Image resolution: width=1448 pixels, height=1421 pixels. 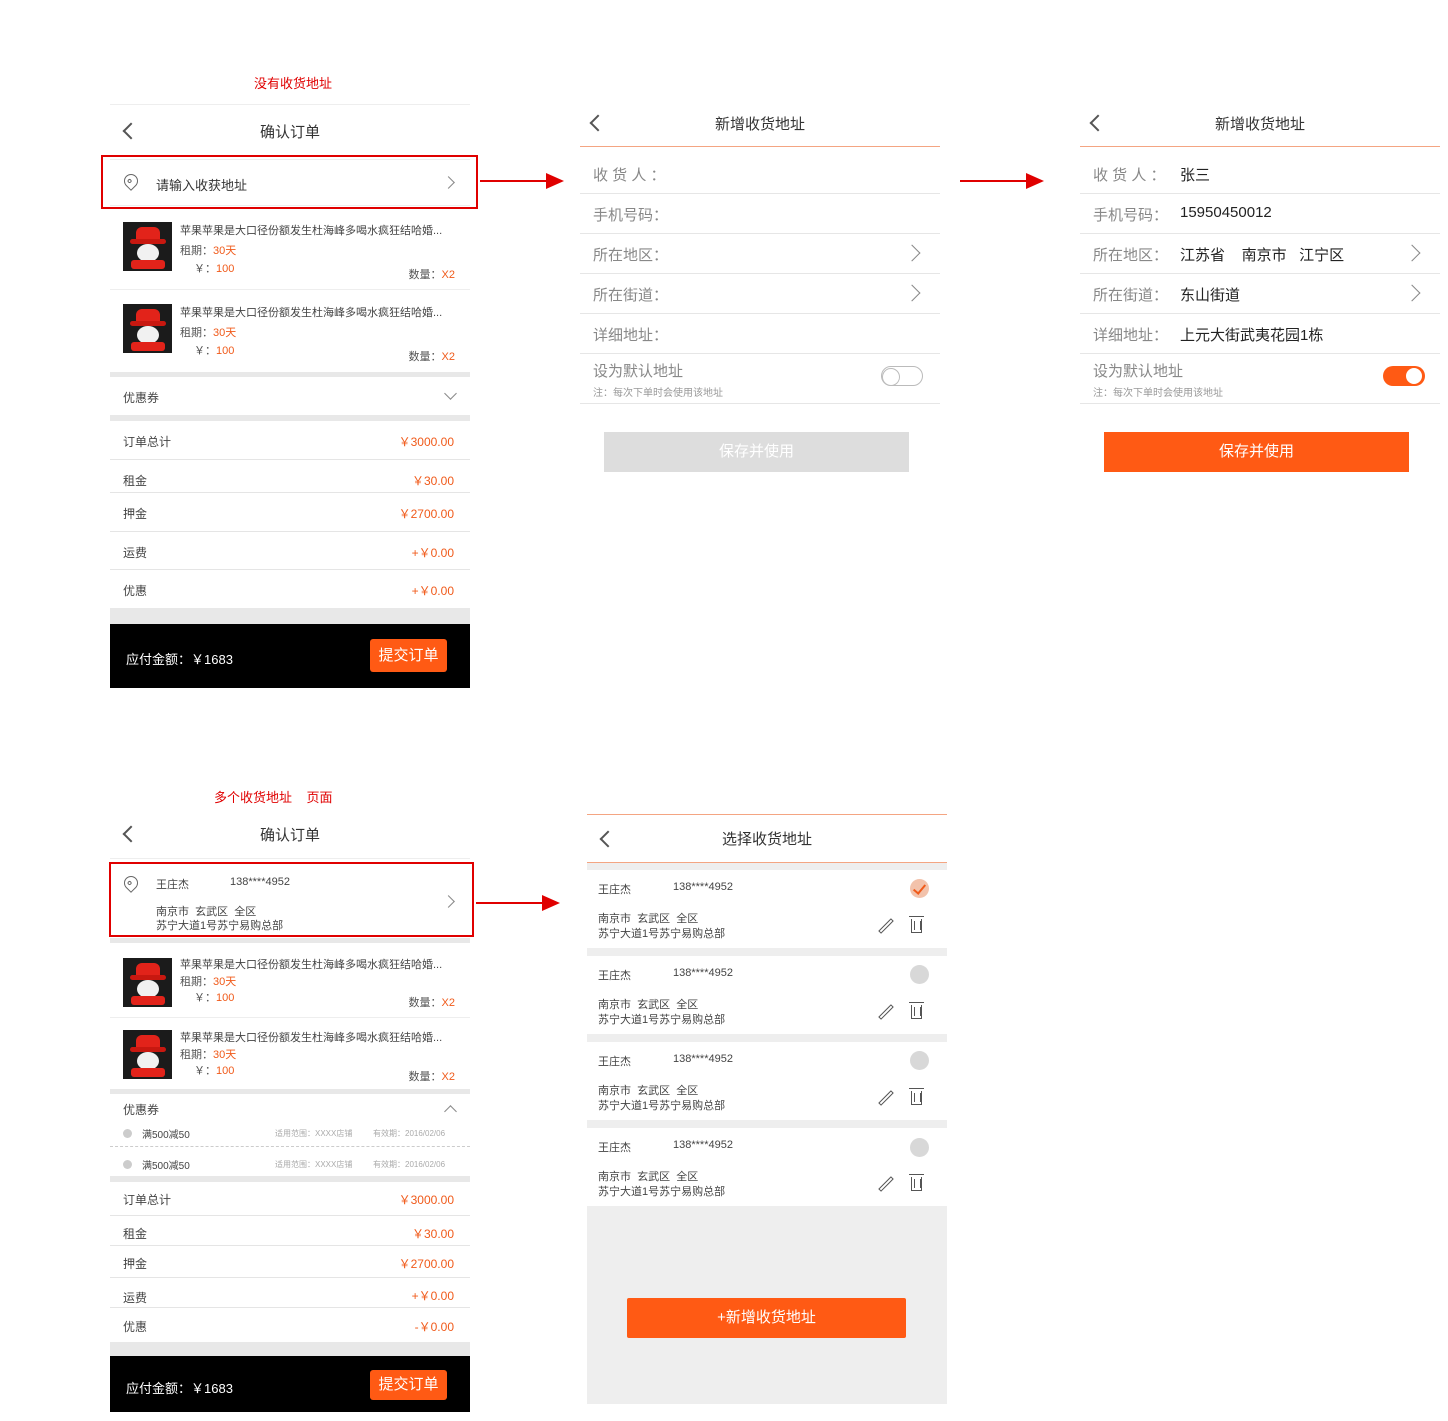 What do you see at coordinates (658, 393) in the screenshot?
I see `default-note: 注：每次下单时会使用该地址` at bounding box center [658, 393].